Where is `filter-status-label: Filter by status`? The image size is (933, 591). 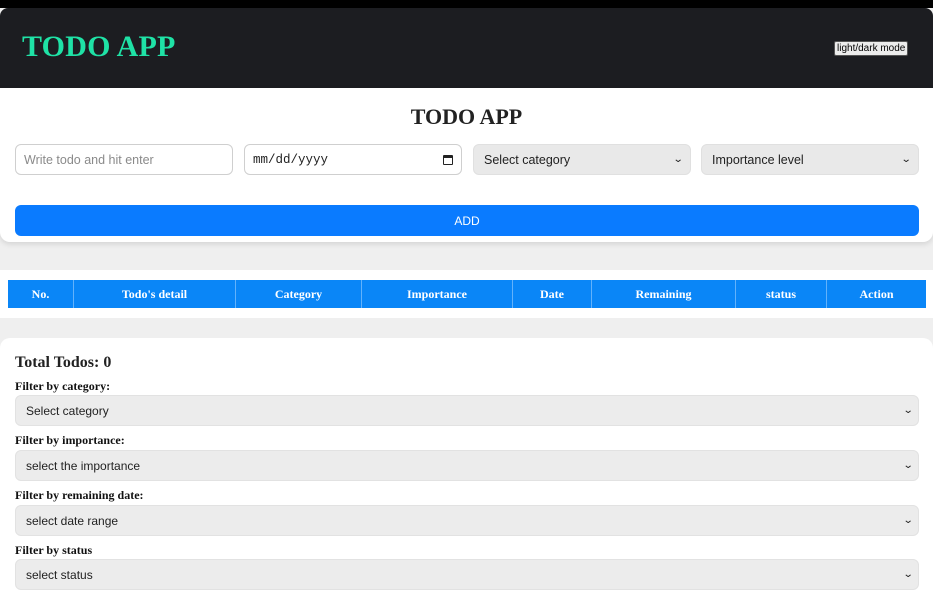
filter-status-label: Filter by status is located at coordinates (54, 550).